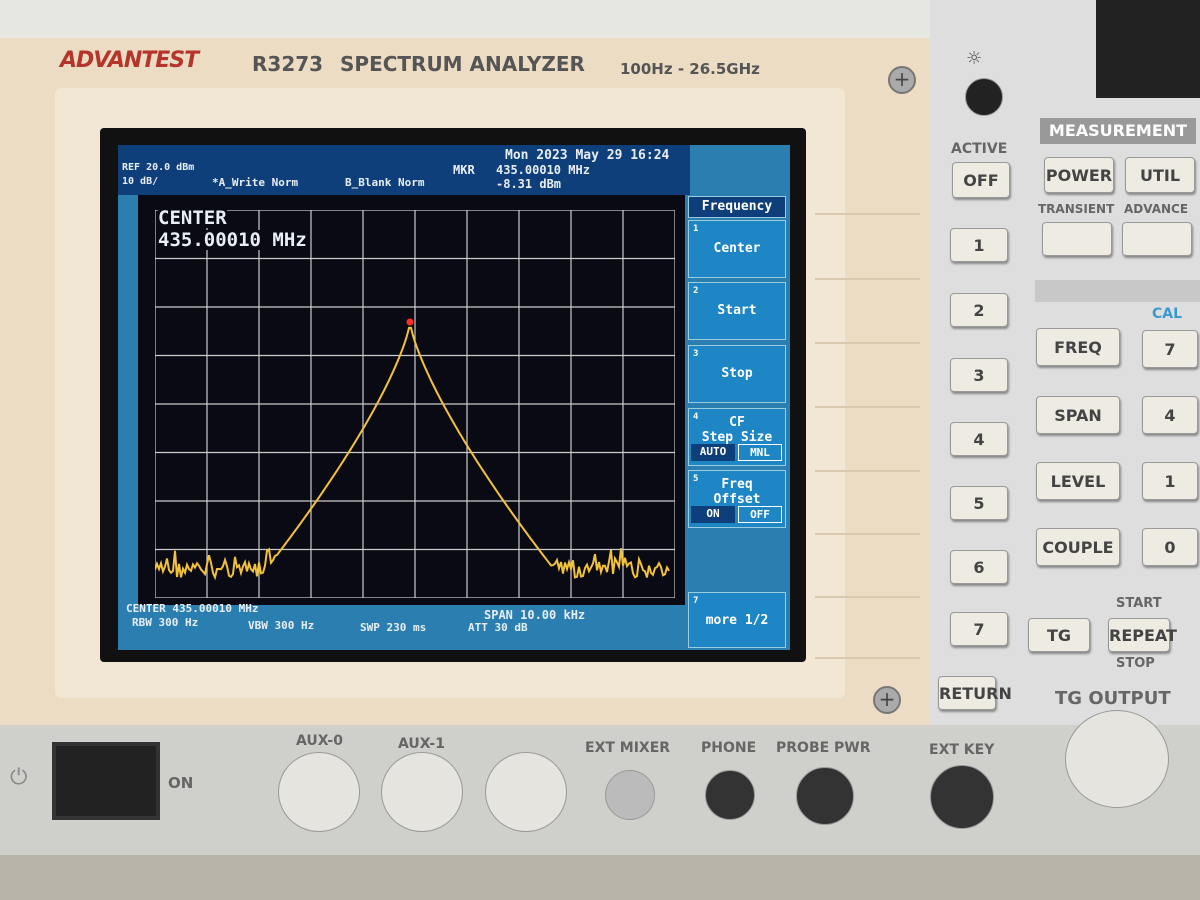 Image resolution: width=1200 pixels, height=900 pixels. What do you see at coordinates (535, 615) in the screenshot?
I see `span: SPAN 10.00 kHz` at bounding box center [535, 615].